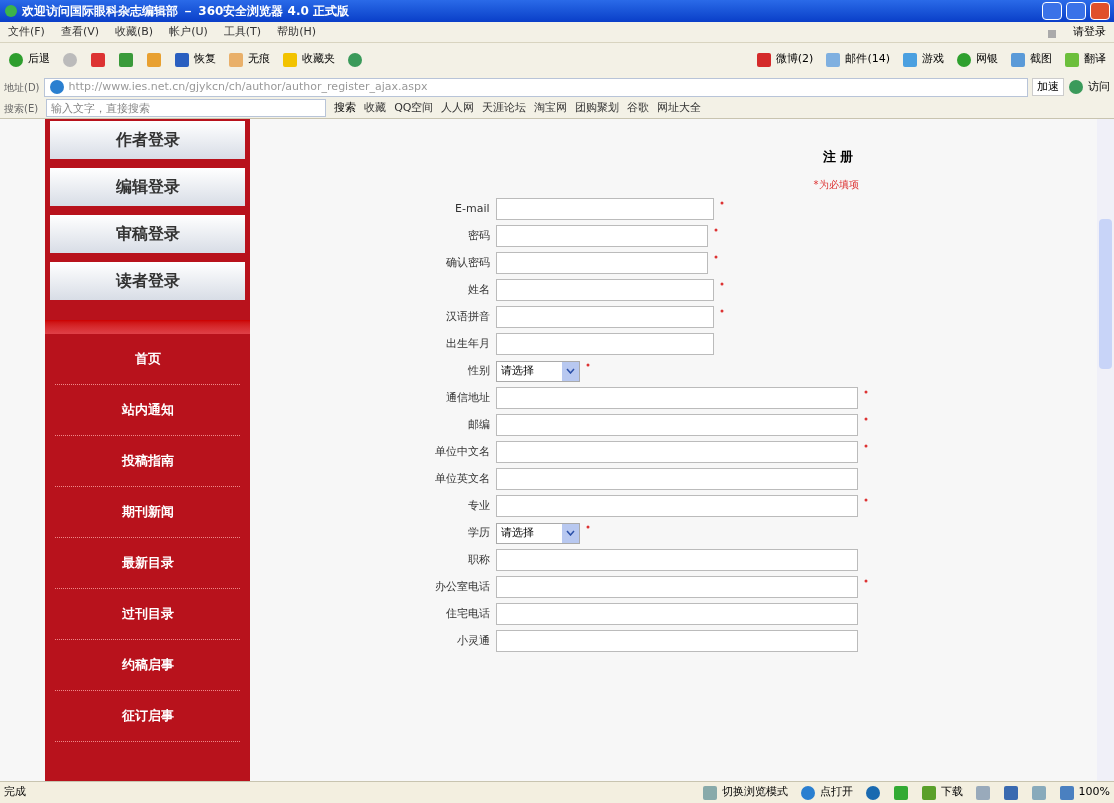 The height and width of the screenshot is (803, 1114). I want to click on favorite-link: 团购聚划, so click(597, 108).